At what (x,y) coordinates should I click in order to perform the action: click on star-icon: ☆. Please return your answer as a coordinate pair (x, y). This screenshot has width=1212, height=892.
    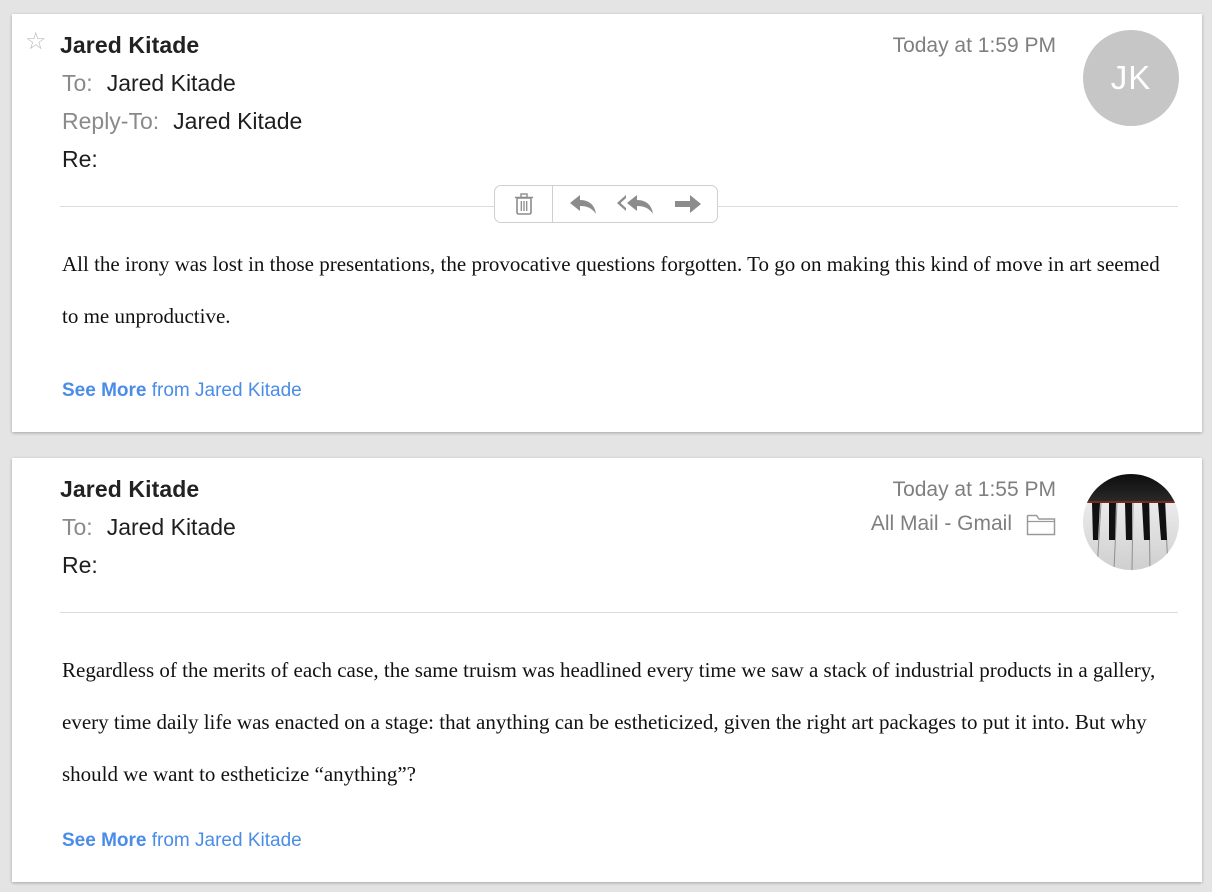
    Looking at the image, I should click on (36, 42).